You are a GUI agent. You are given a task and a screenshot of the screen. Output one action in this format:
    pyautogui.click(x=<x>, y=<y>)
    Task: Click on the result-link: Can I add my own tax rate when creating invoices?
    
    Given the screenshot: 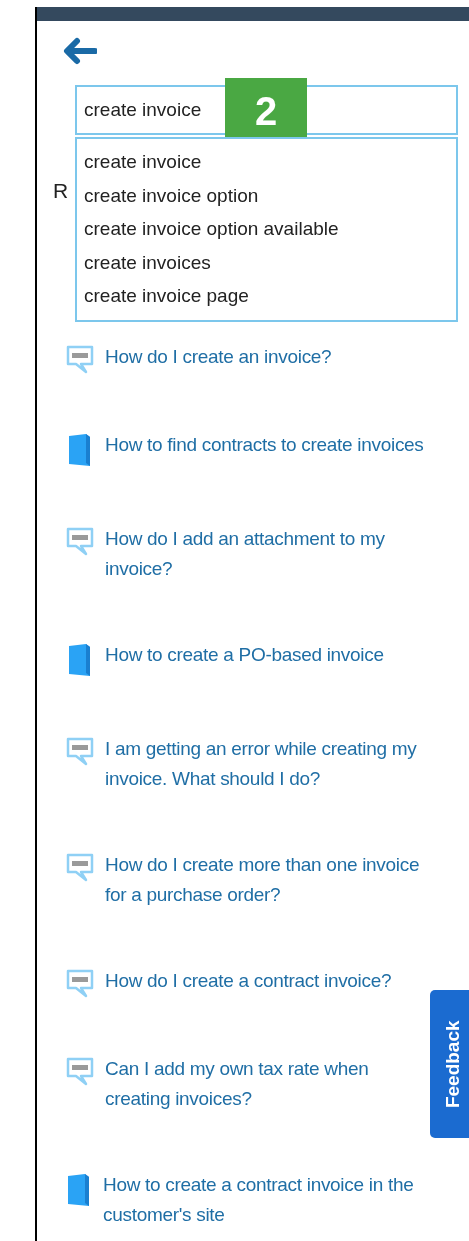 What is the action you would take?
    pyautogui.click(x=268, y=1084)
    